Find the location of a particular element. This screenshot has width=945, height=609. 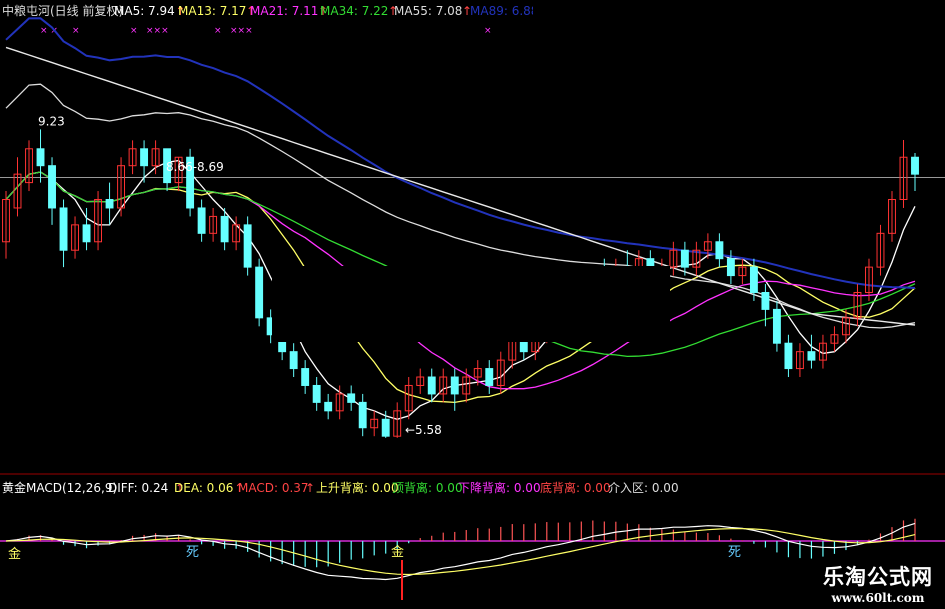

gold-signal-1: 金 is located at coordinates (14, 554).